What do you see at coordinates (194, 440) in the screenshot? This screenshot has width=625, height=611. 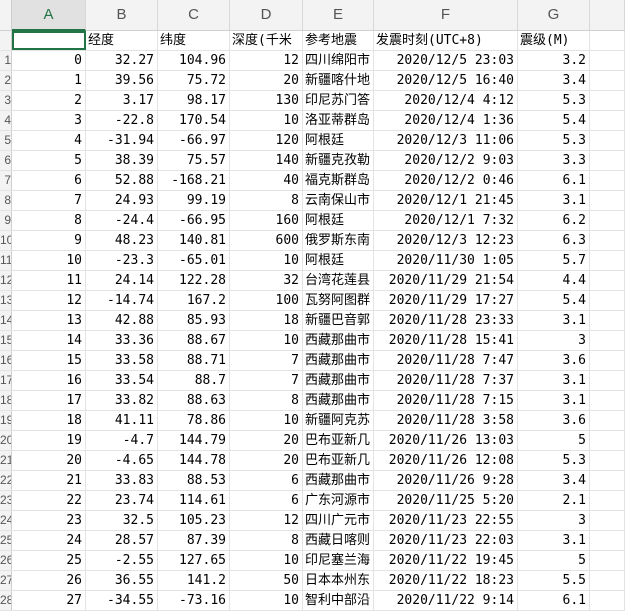 I see `cell: 144.79` at bounding box center [194, 440].